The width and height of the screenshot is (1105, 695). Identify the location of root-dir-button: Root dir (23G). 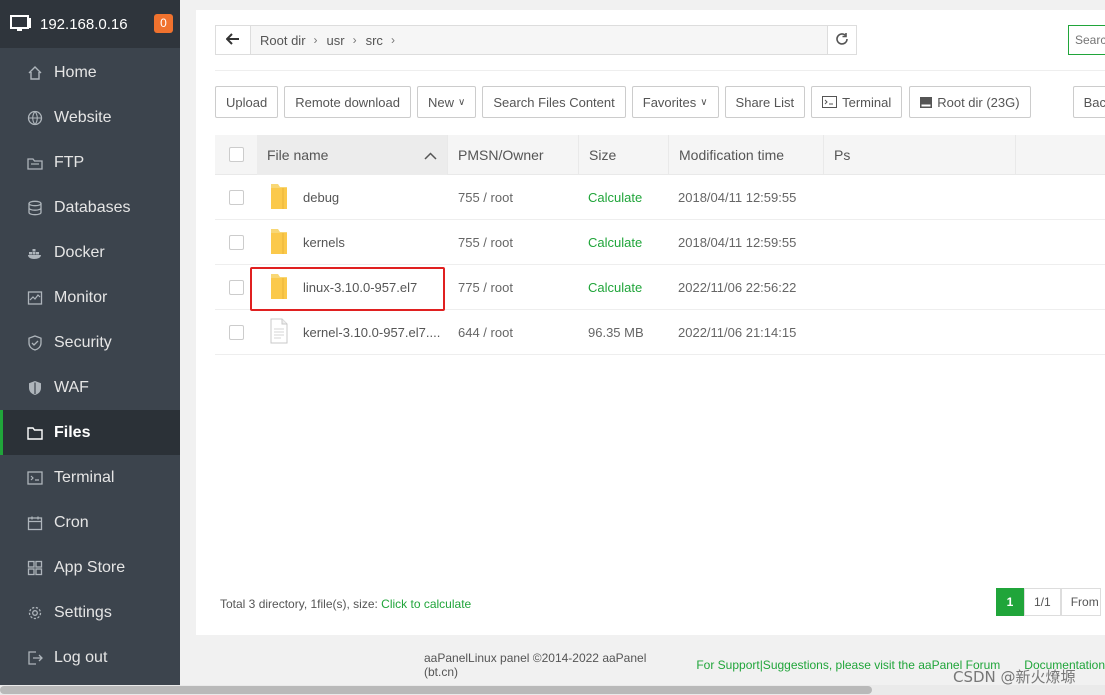
(970, 102).